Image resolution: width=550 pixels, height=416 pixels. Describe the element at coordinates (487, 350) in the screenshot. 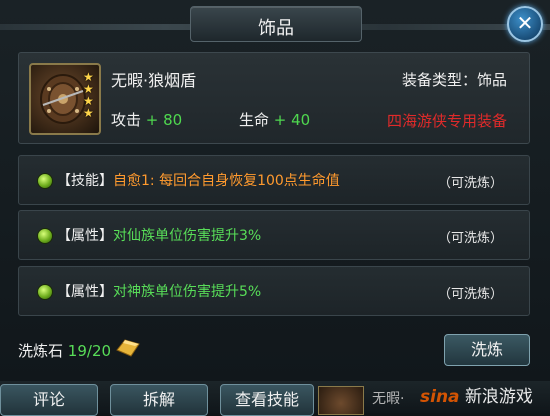

I see `refine-button: 洗炼` at that location.